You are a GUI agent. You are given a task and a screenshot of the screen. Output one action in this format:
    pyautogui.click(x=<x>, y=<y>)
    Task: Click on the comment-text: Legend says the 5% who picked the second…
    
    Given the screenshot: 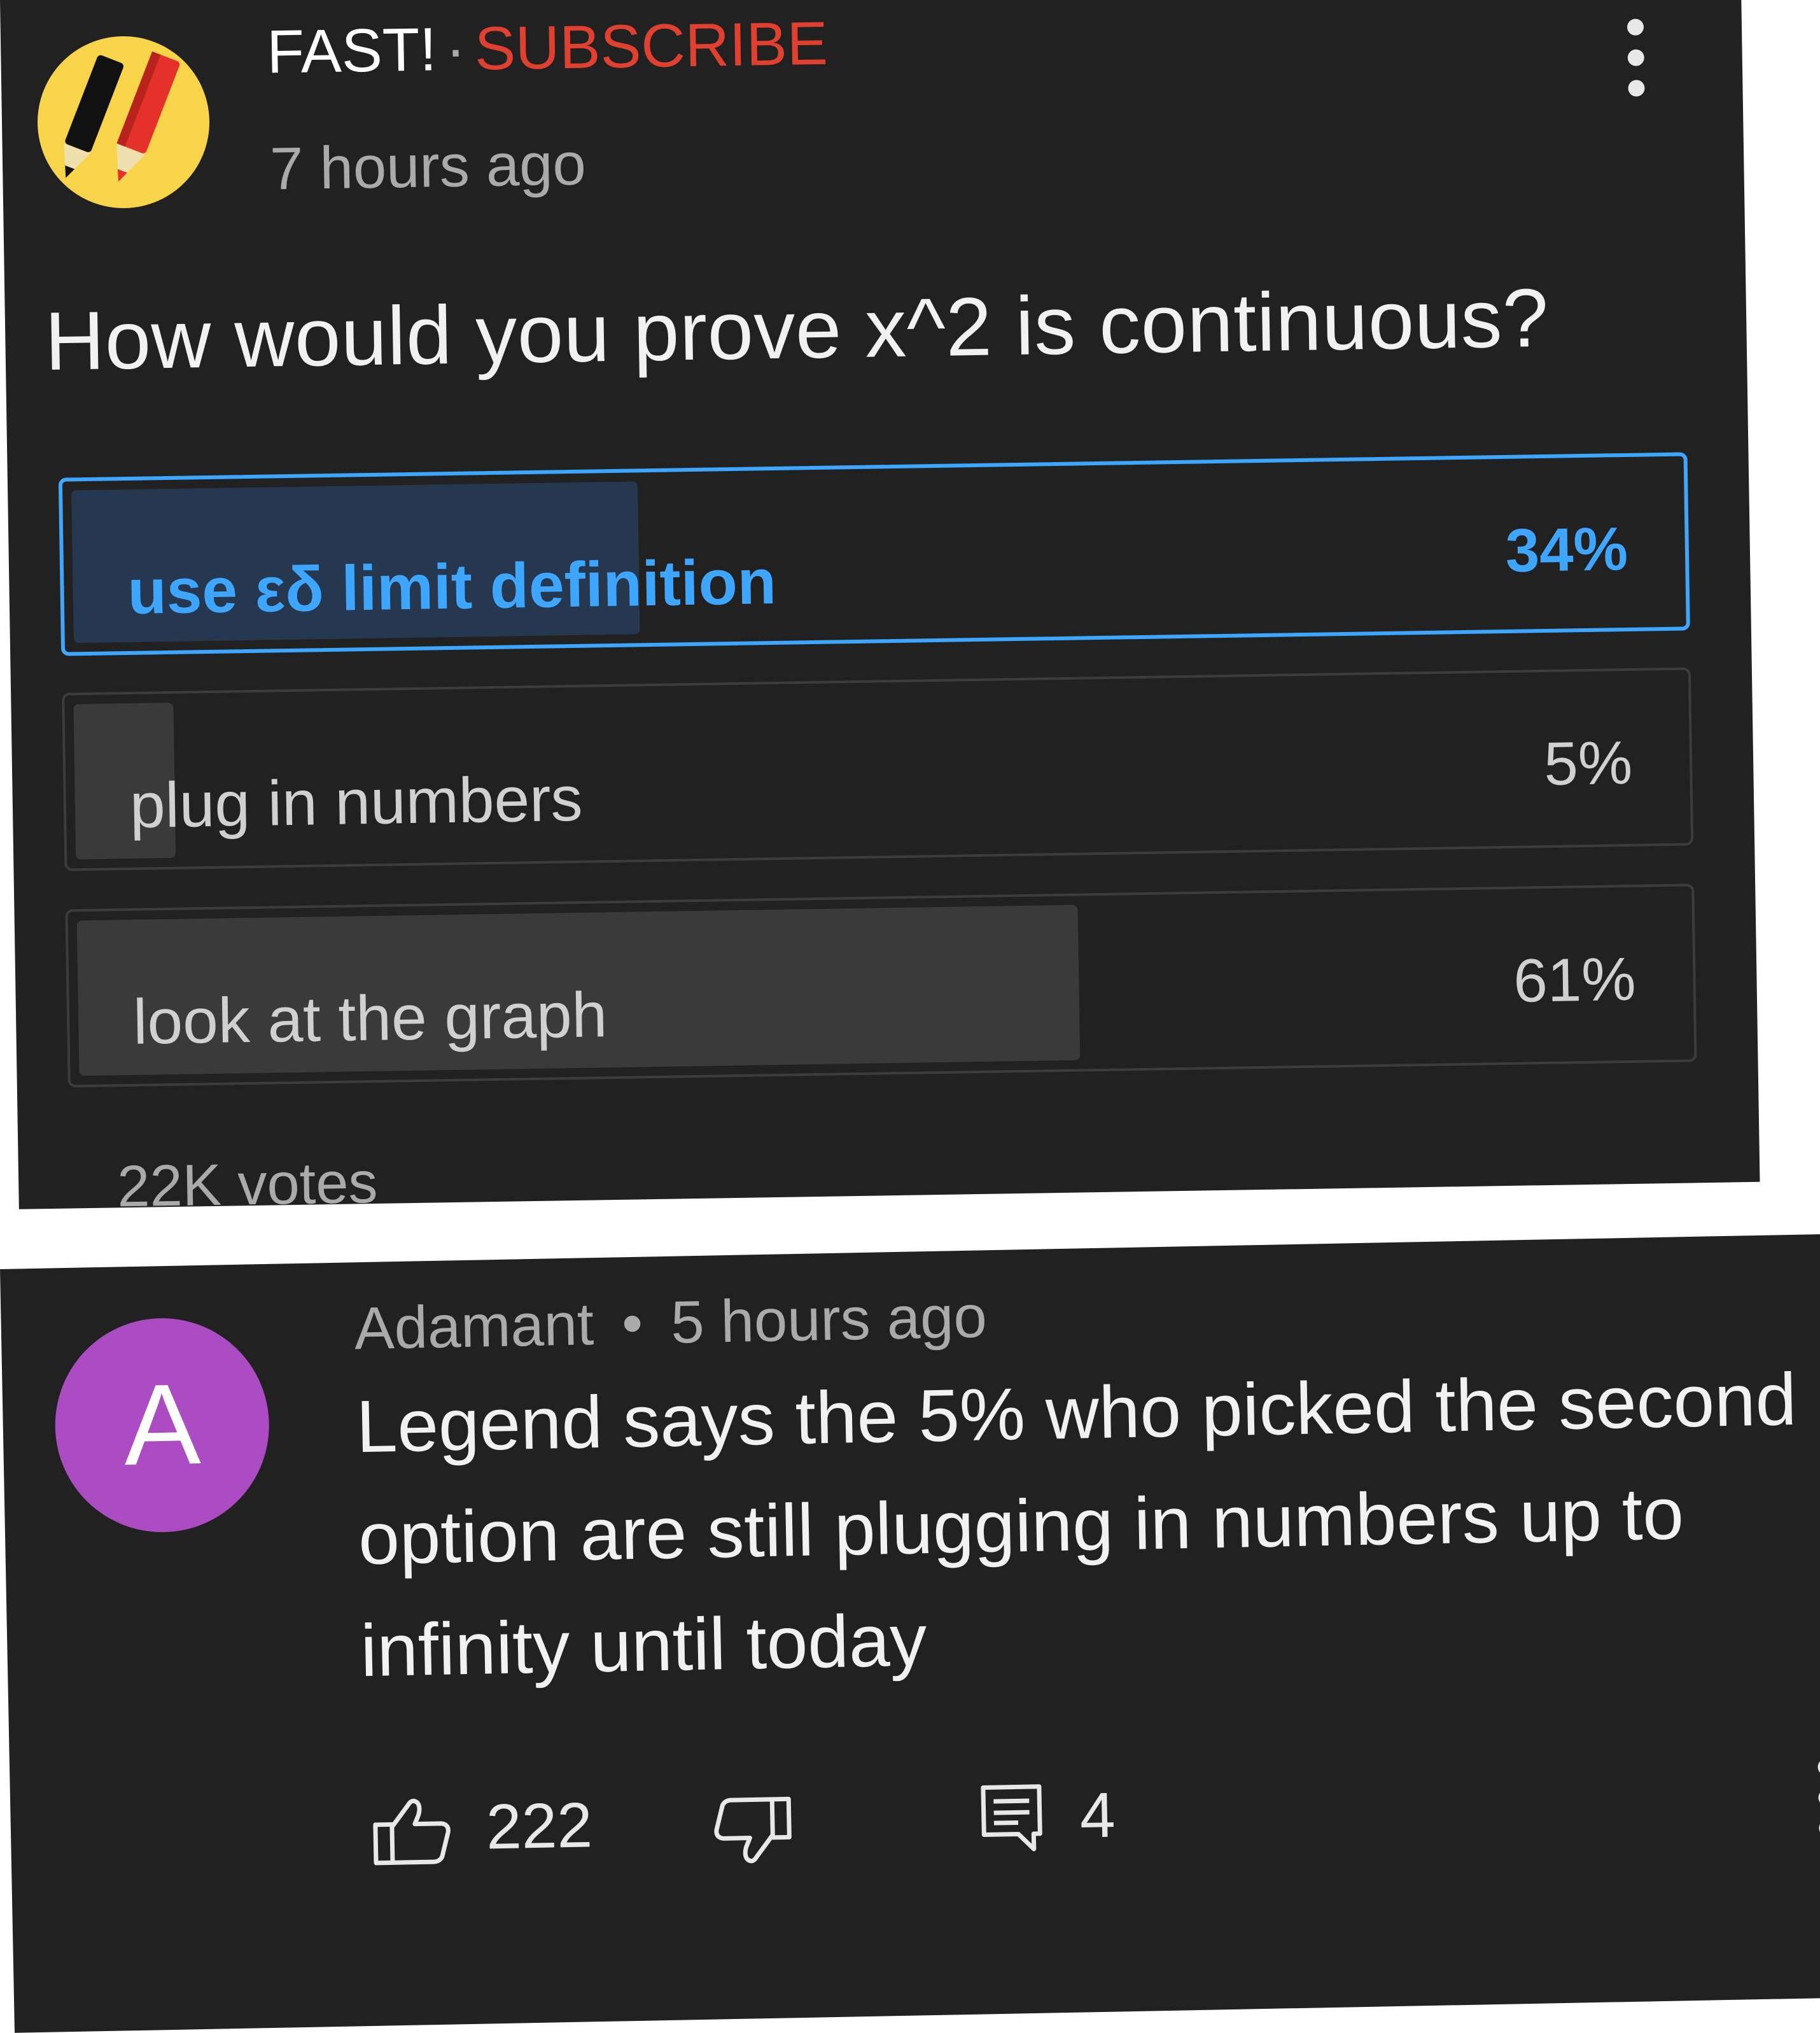 What is the action you would take?
    pyautogui.click(x=1076, y=1524)
    